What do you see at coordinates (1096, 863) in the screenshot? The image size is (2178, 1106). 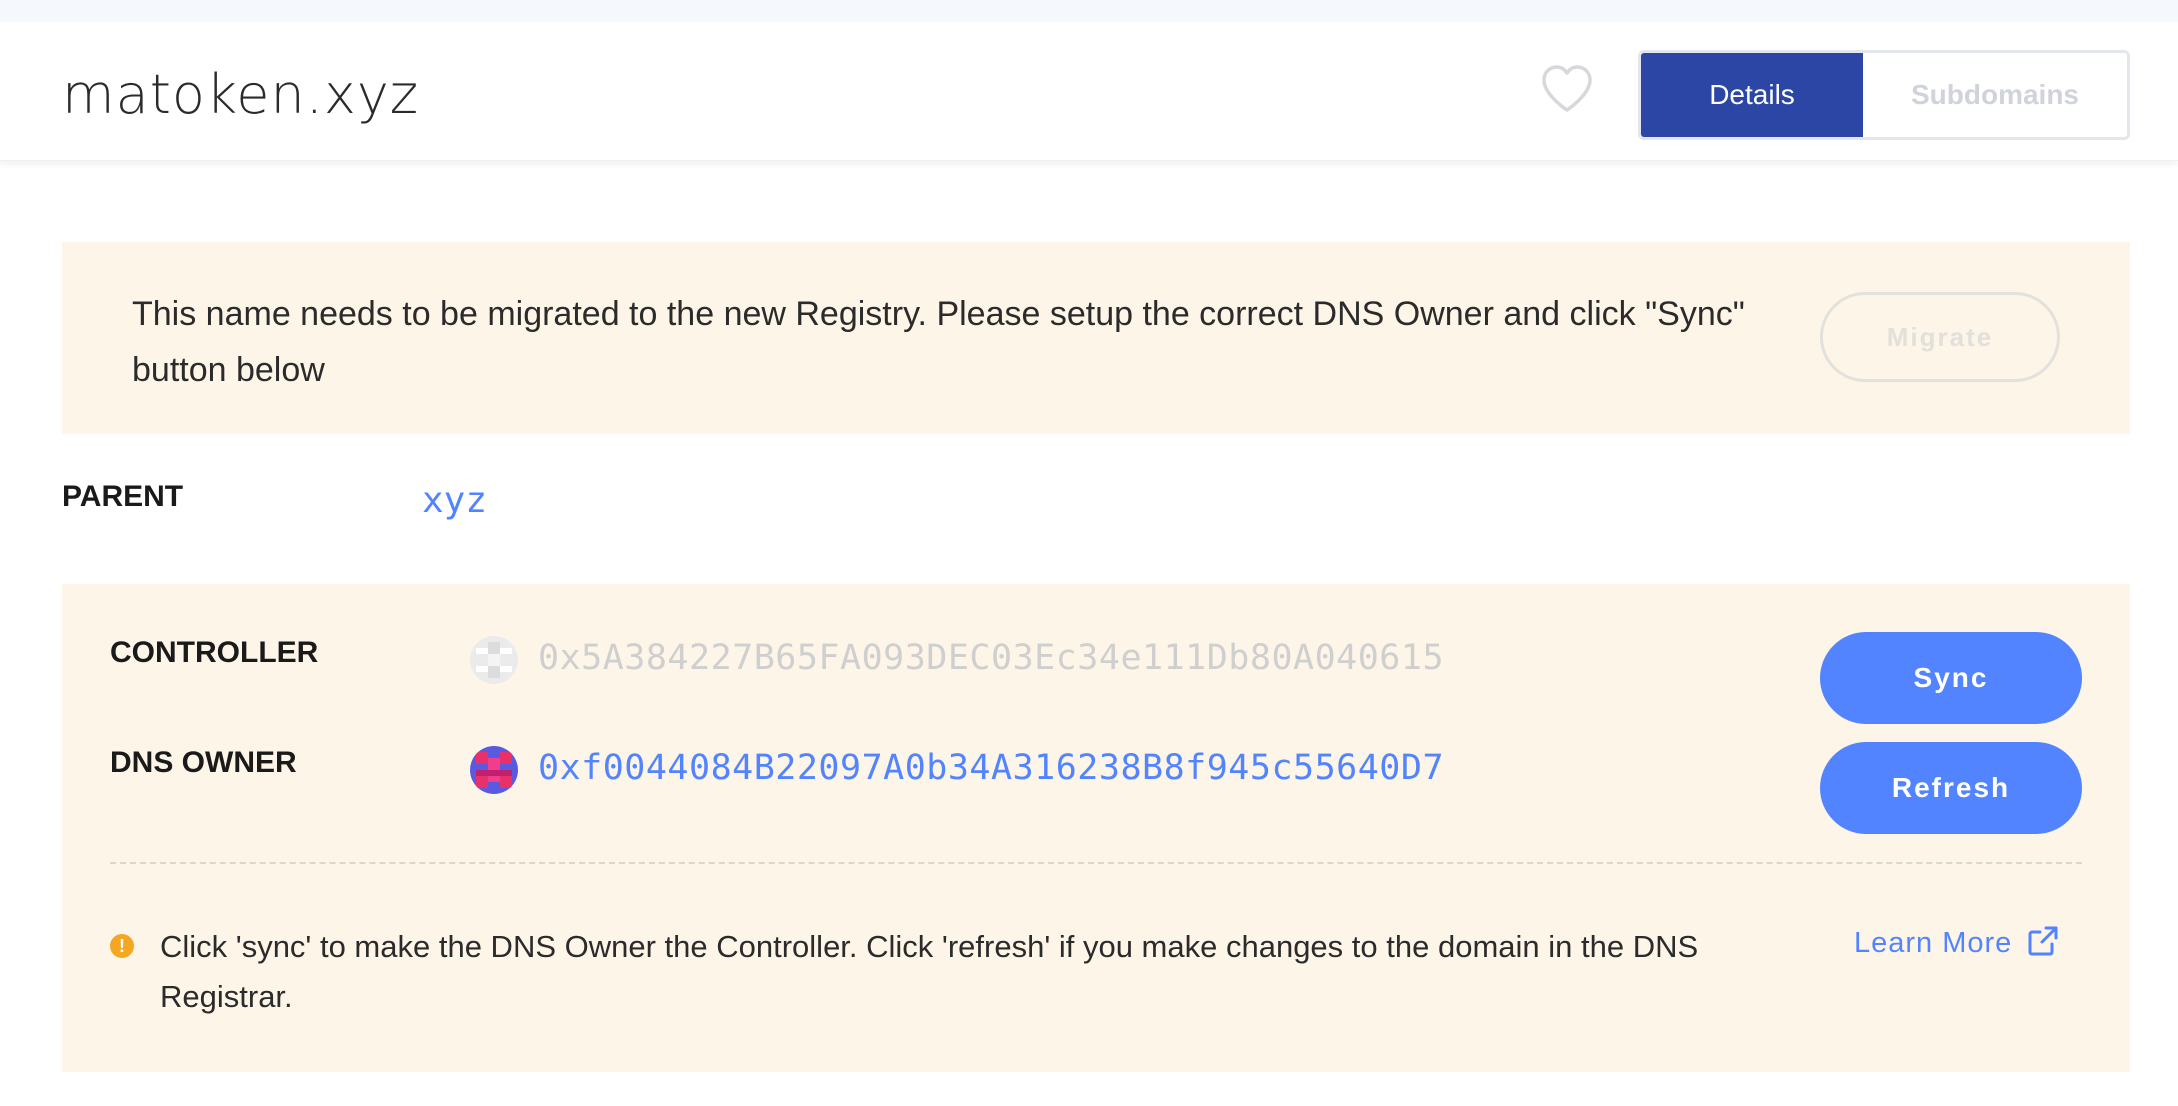 I see `dashed-divider` at bounding box center [1096, 863].